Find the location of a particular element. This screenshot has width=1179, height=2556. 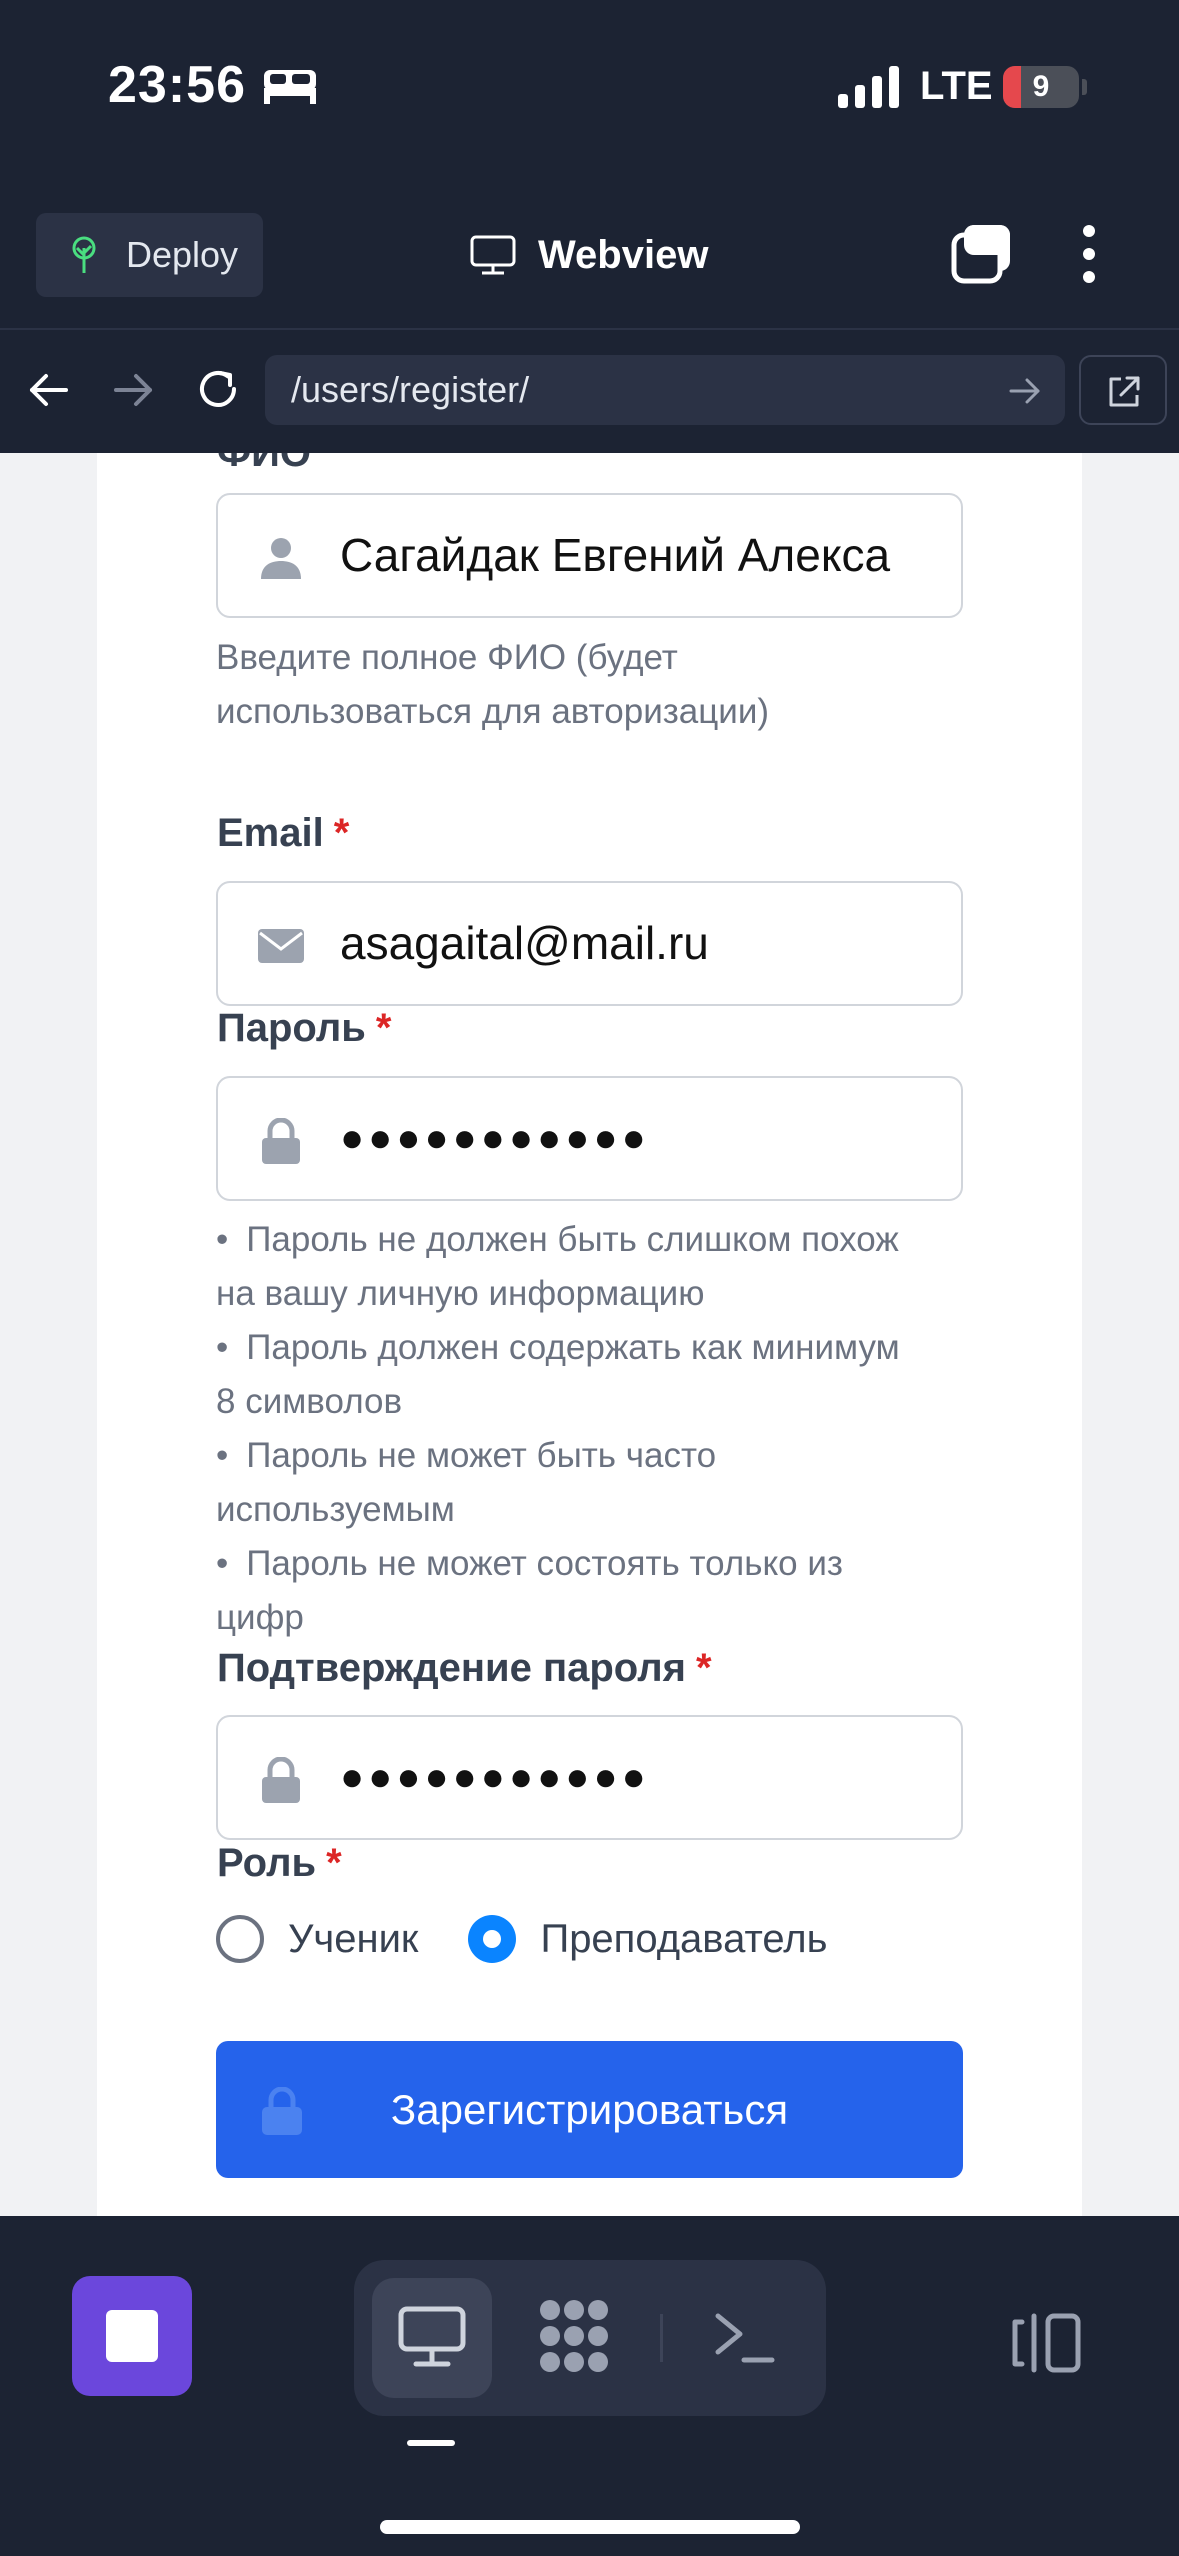

role-option-teacher: Преподаватель is located at coordinates (683, 1939).